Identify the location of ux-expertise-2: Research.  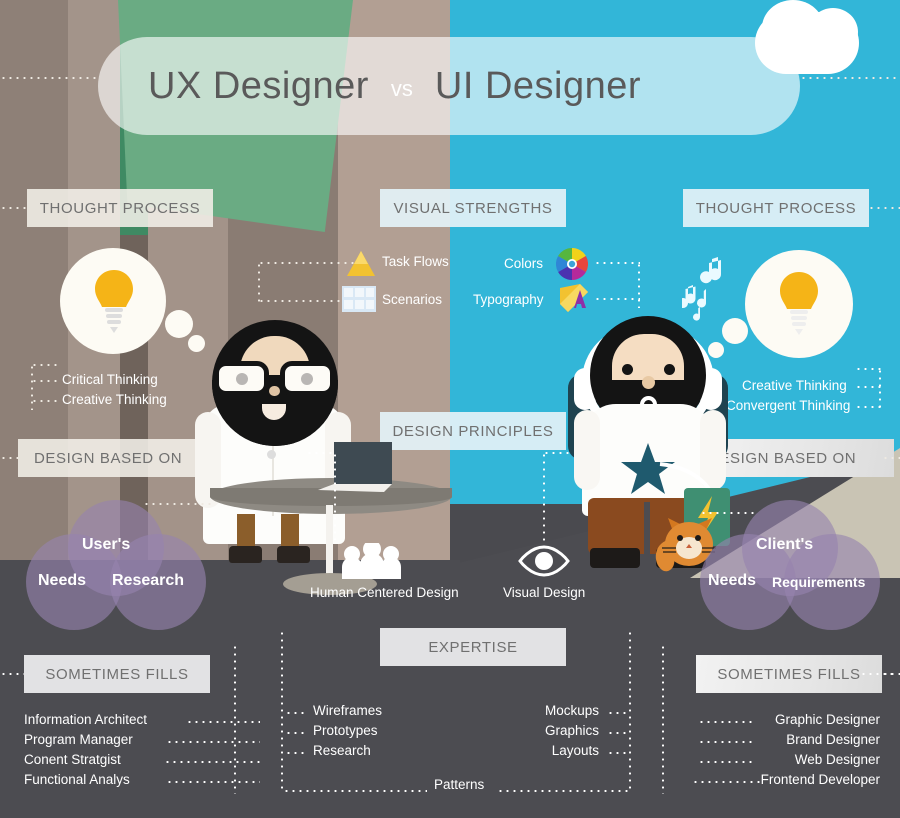
(342, 750).